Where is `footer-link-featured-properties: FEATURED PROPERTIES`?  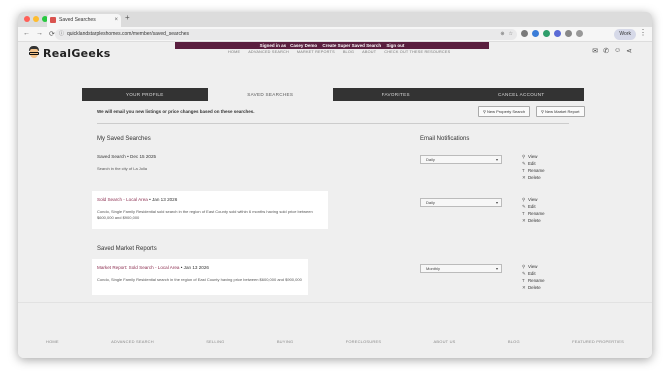
footer-link-featured-properties: FEATURED PROPERTIES is located at coordinates (598, 341).